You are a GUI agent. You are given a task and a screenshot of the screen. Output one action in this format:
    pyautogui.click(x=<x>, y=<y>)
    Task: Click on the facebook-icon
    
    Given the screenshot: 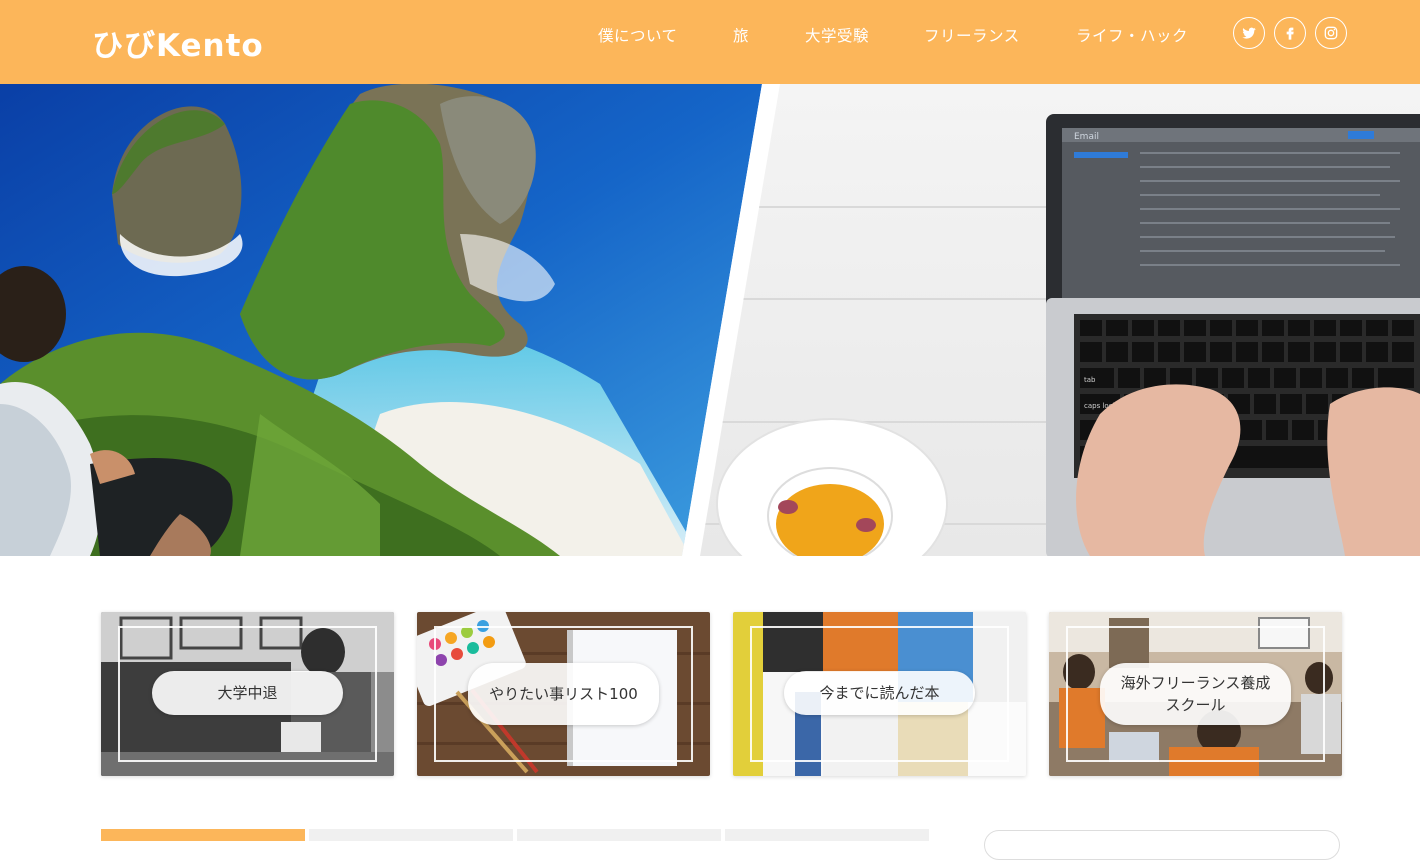 What is the action you would take?
    pyautogui.click(x=1290, y=33)
    